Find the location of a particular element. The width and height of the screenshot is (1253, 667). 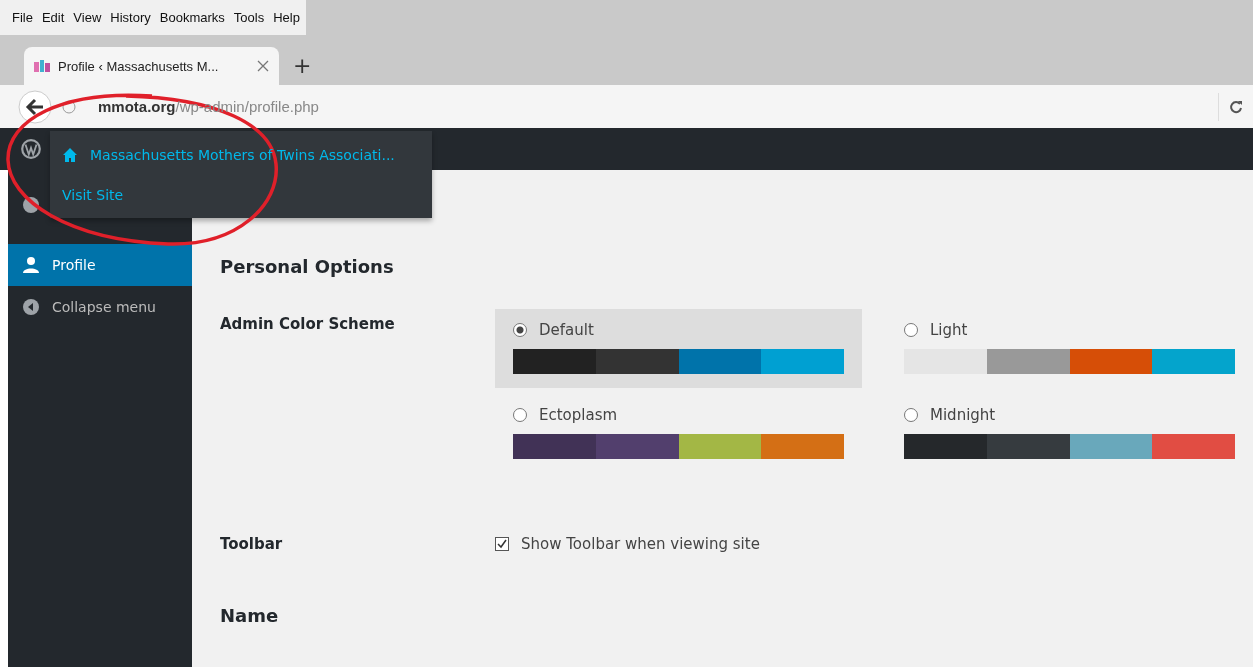

scheme-name: Default is located at coordinates (566, 330).